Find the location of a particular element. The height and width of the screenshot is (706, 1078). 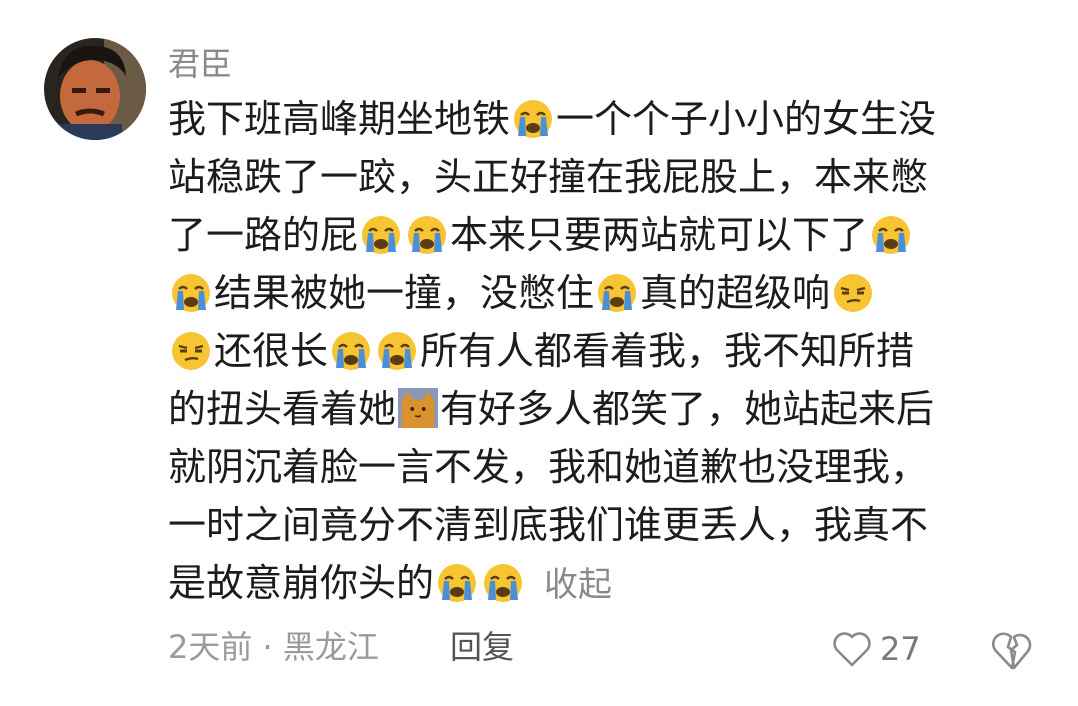

comment-line: 的扭头看着她 有好多人都笑了，她站起来后 is located at coordinates (608, 409).